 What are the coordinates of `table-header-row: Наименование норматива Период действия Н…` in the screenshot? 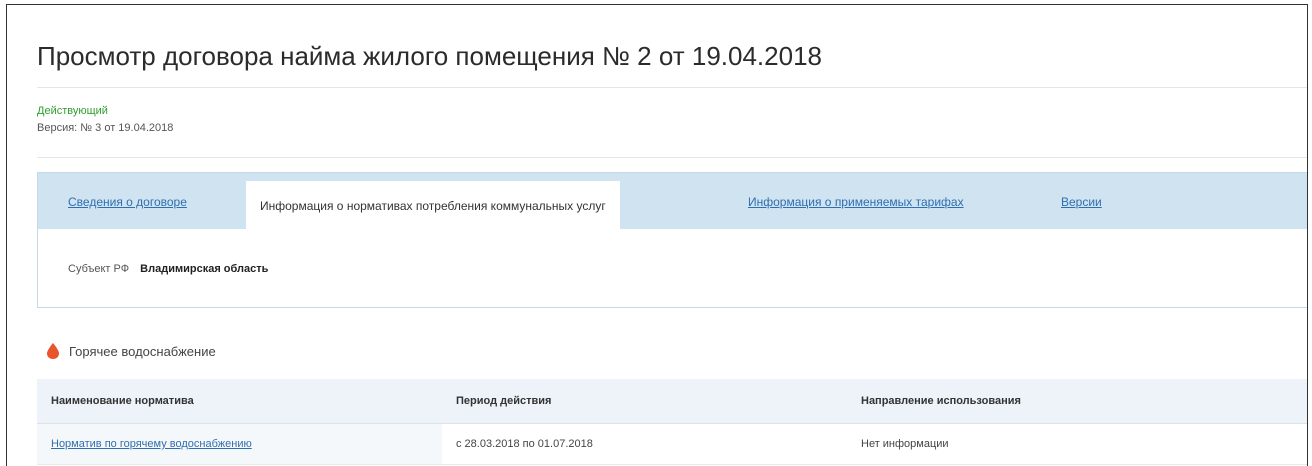 It's located at (672, 401).